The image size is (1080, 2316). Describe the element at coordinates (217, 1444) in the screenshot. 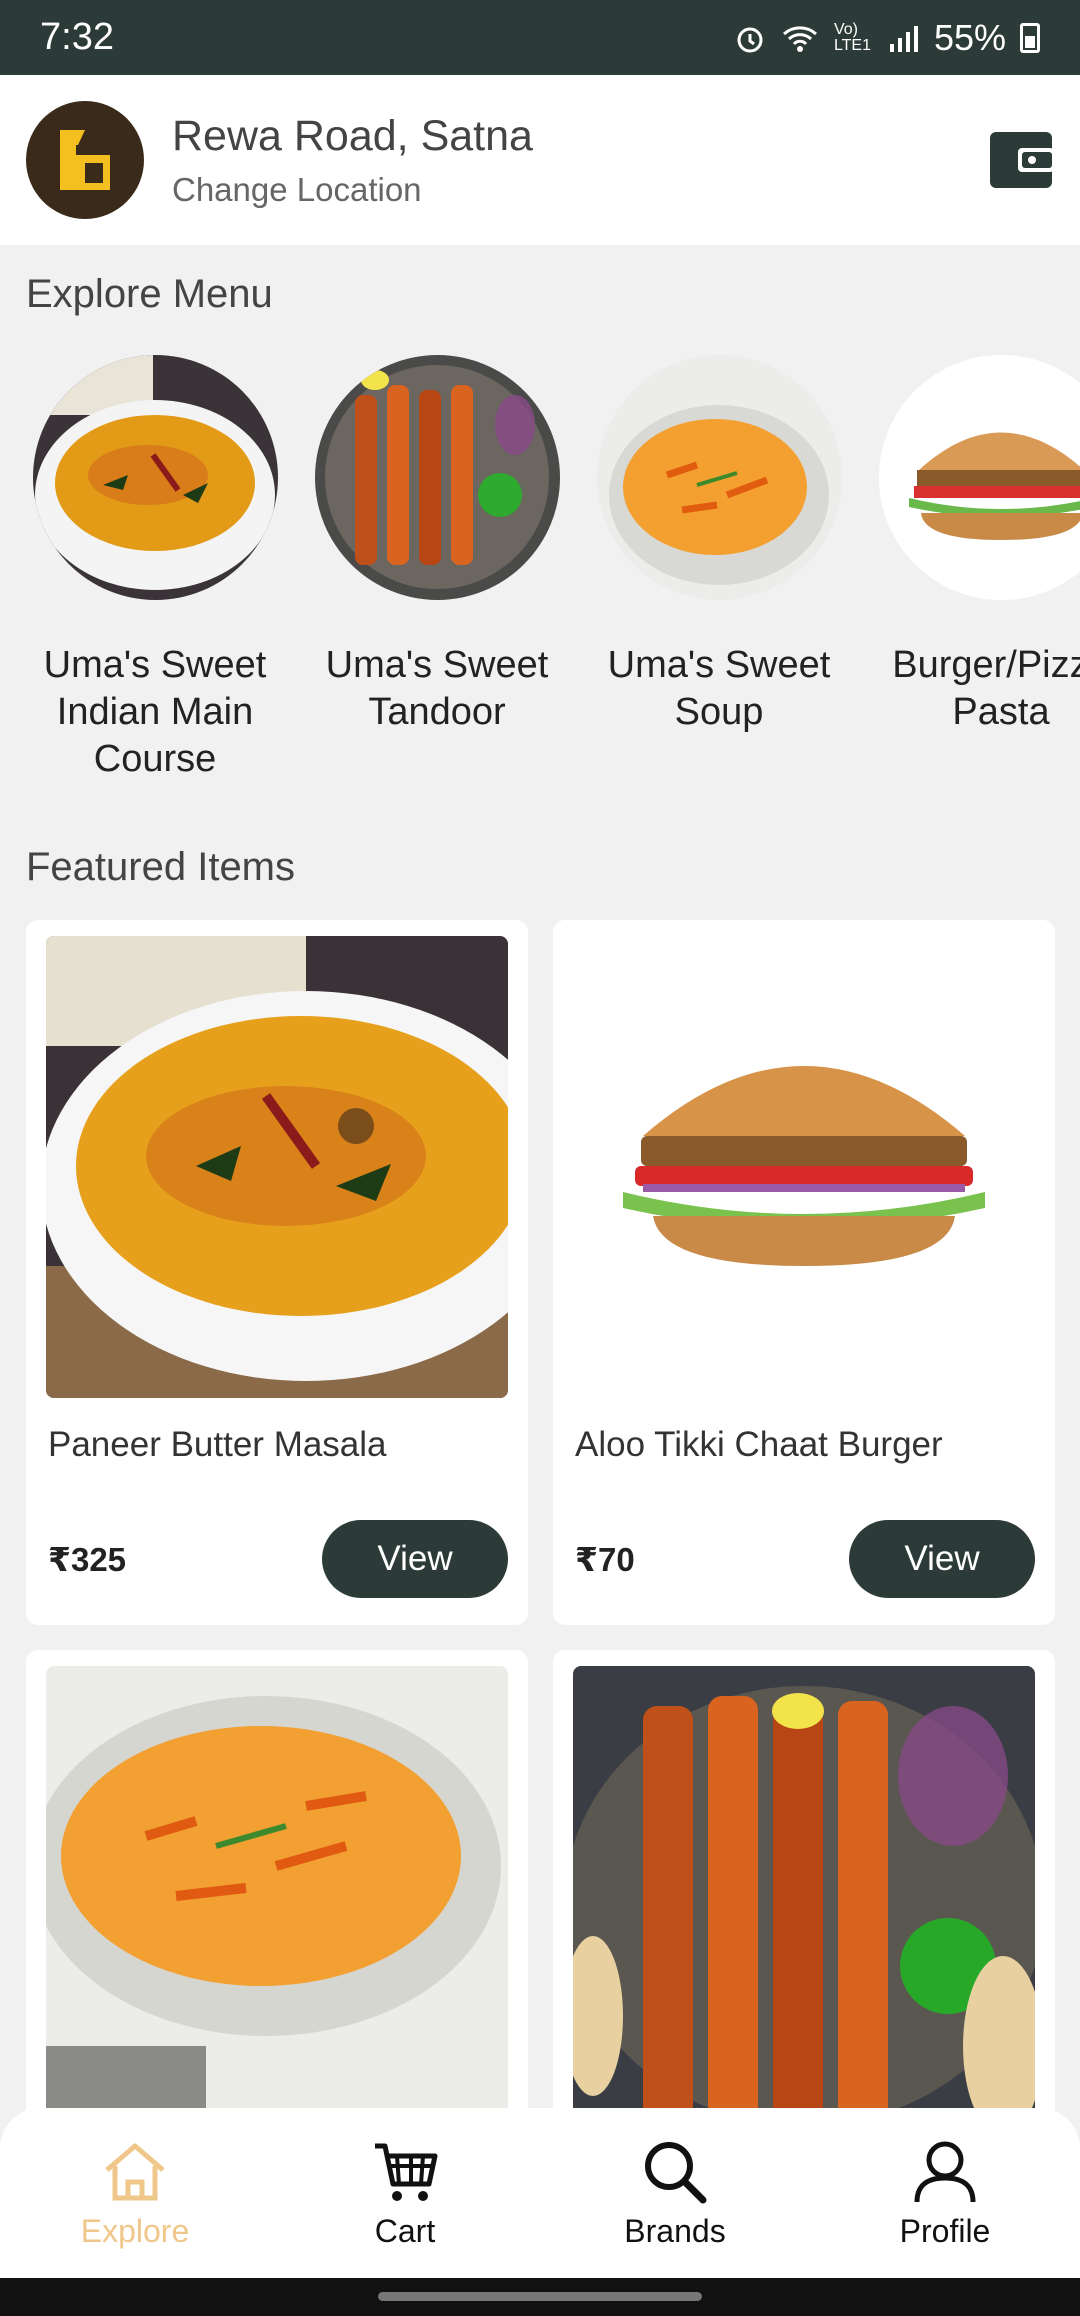

I see `item-name: Paneer Butter Masala` at that location.